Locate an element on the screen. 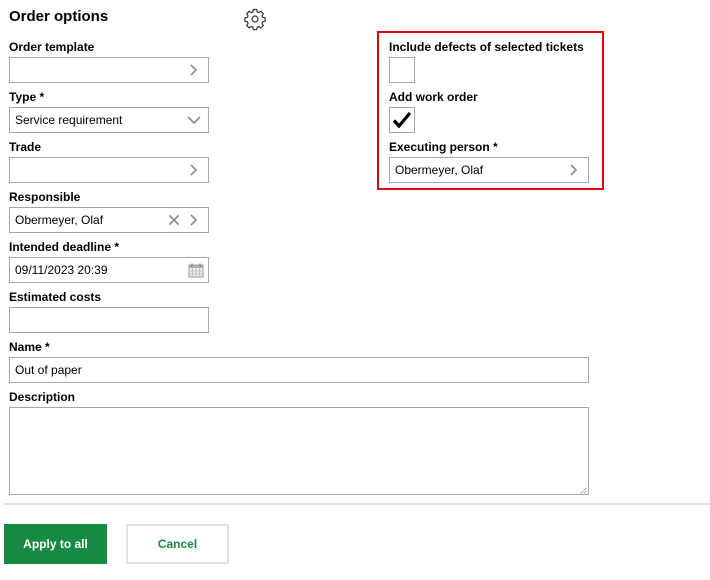 This screenshot has height=580, width=710. add-work-order-checkbox is located at coordinates (402, 120).